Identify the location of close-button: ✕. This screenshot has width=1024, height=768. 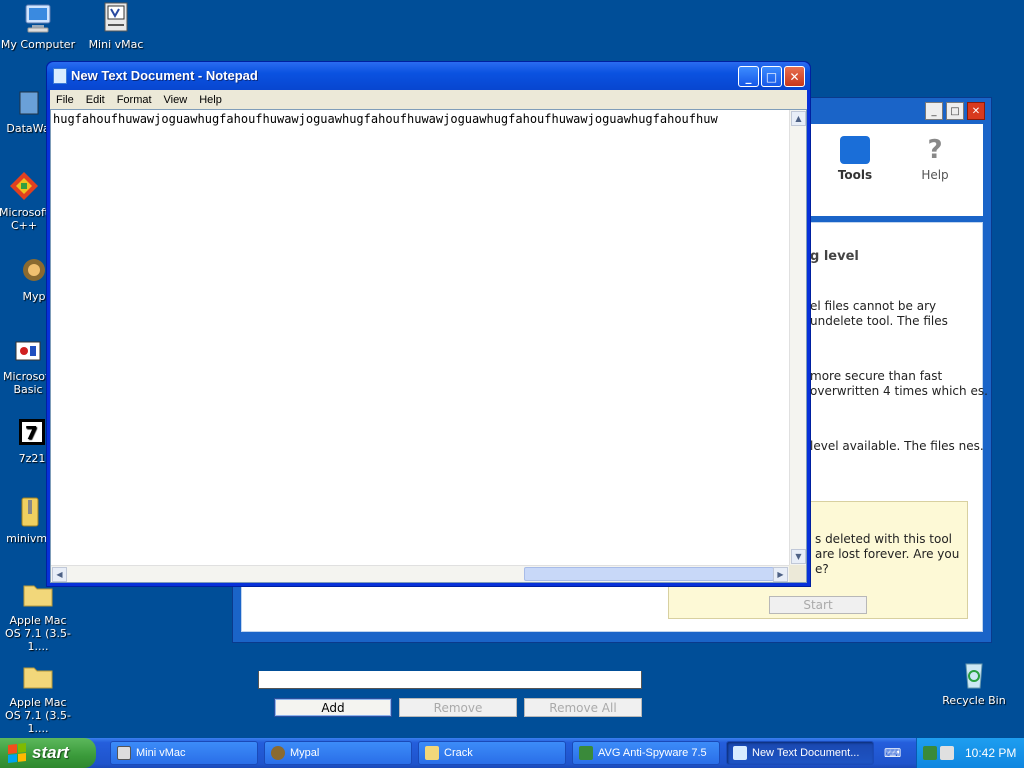
(794, 76).